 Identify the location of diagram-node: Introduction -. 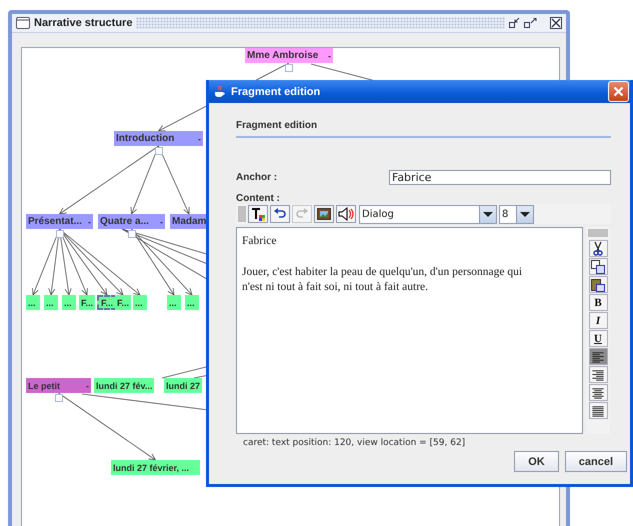
(158, 138).